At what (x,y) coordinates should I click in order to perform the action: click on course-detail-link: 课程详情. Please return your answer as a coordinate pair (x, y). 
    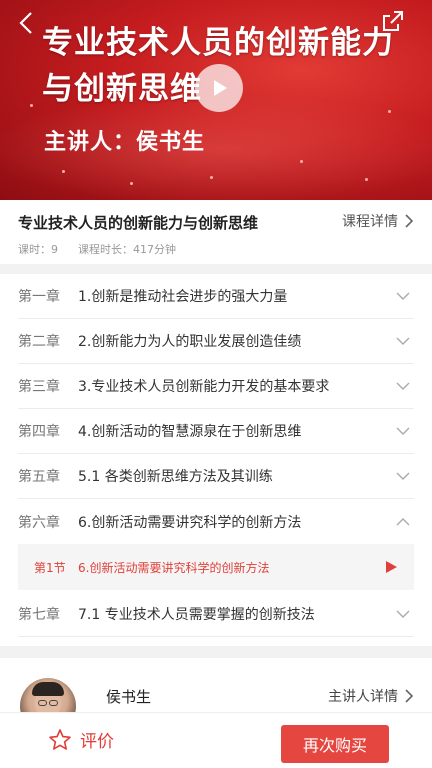
    Looking at the image, I should click on (378, 221).